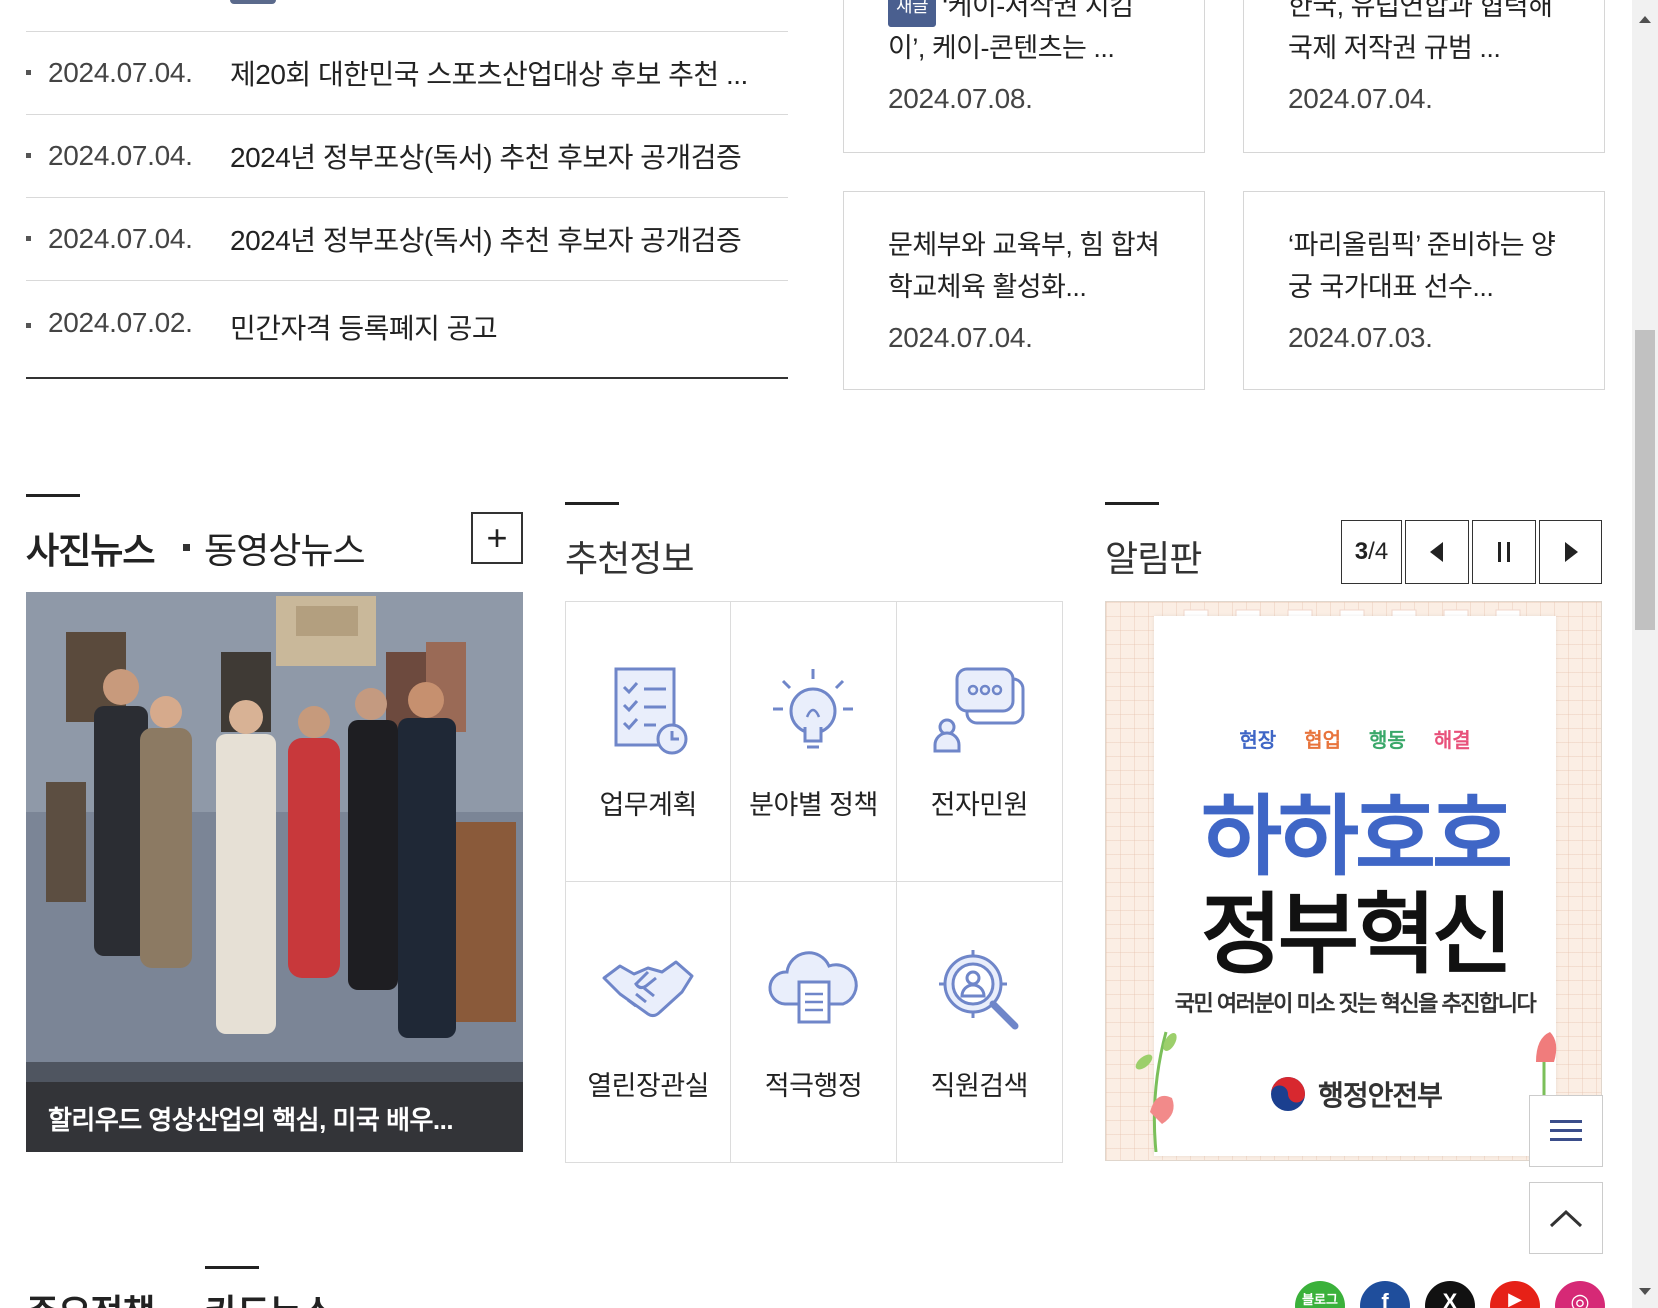 Image resolution: width=1658 pixels, height=1308 pixels. Describe the element at coordinates (1153, 558) in the screenshot. I see `board-title: 알림판` at that location.